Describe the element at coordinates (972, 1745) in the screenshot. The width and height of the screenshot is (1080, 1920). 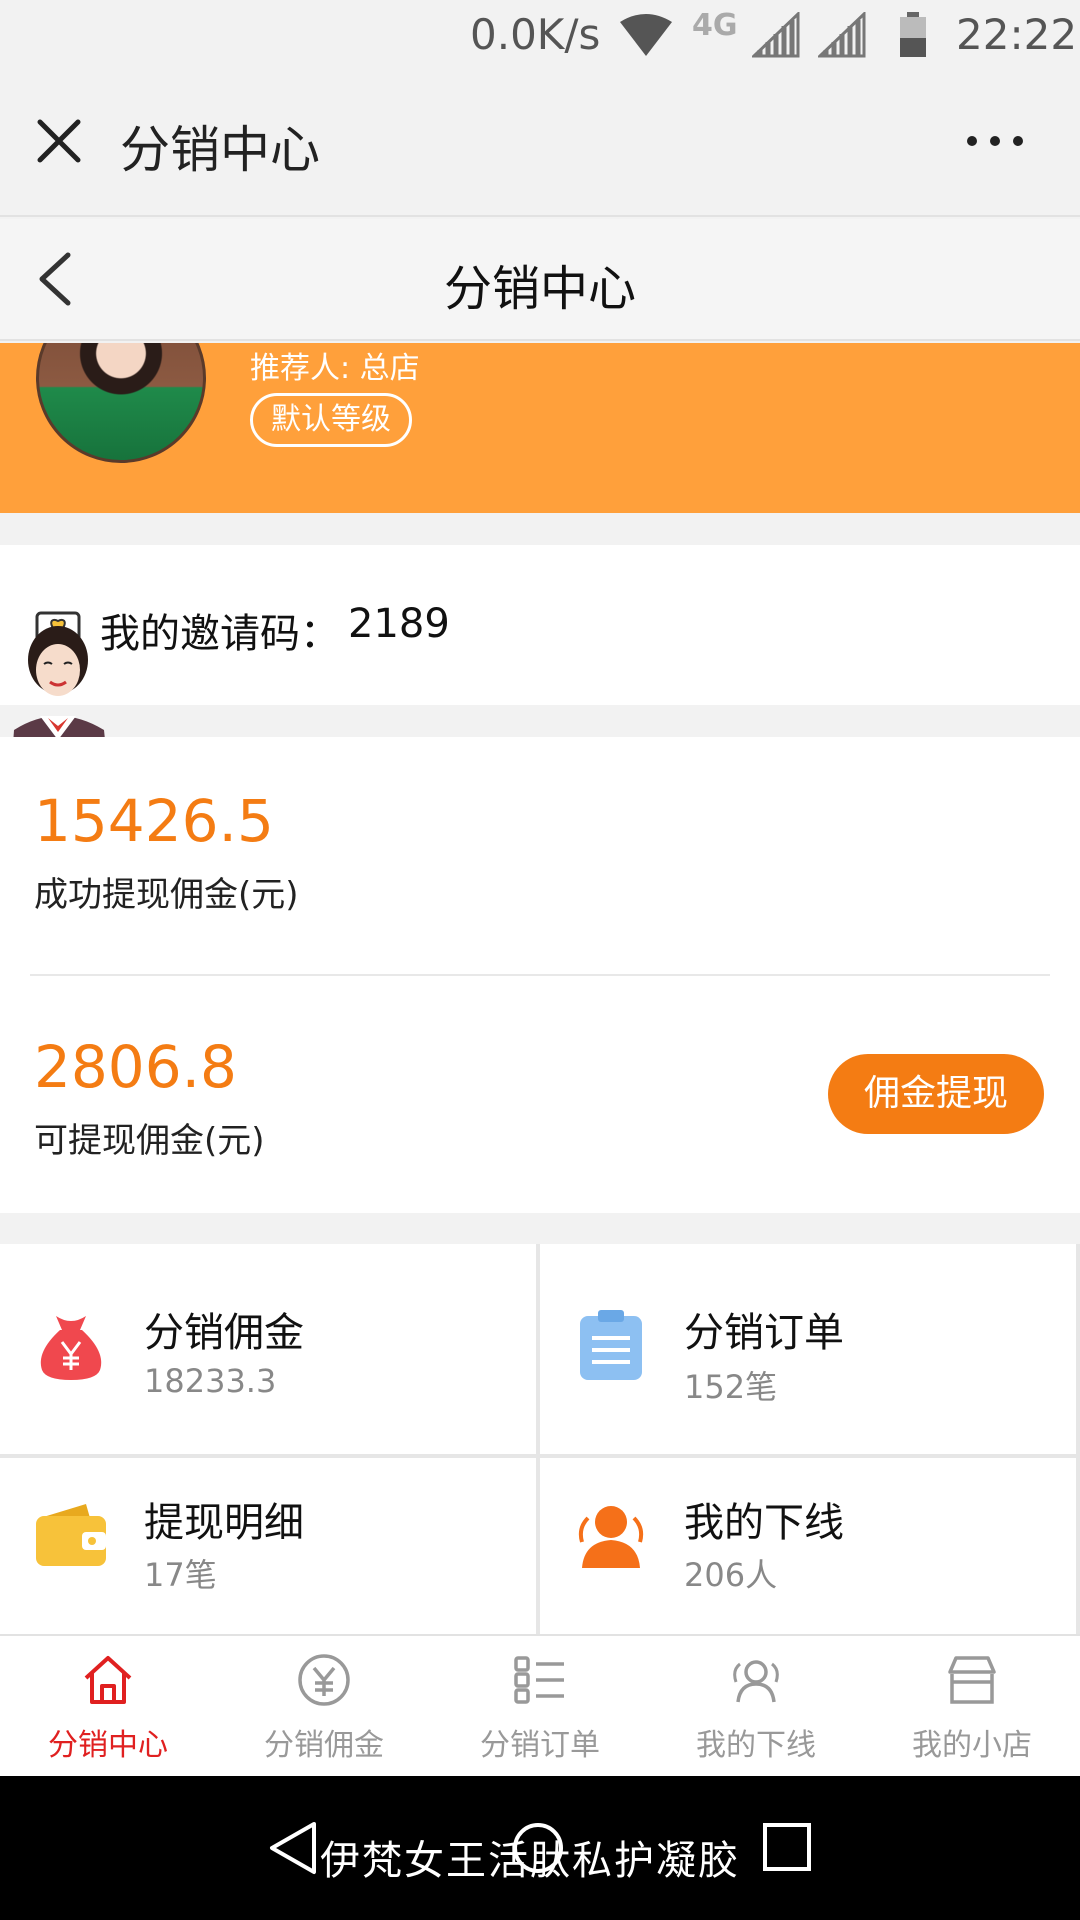
I see `tab-label: 我的小店` at that location.